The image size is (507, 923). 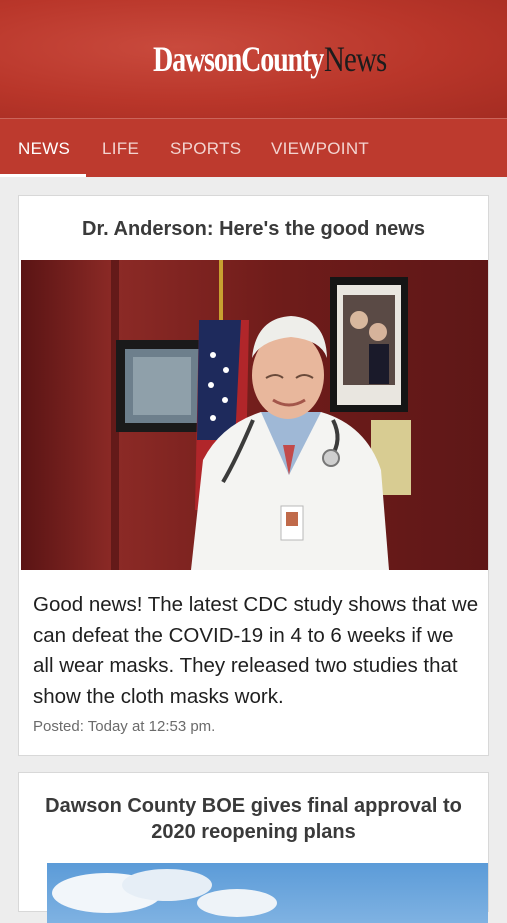 I want to click on article-title: Dr. Anderson: Here's the good news, so click(x=253, y=228).